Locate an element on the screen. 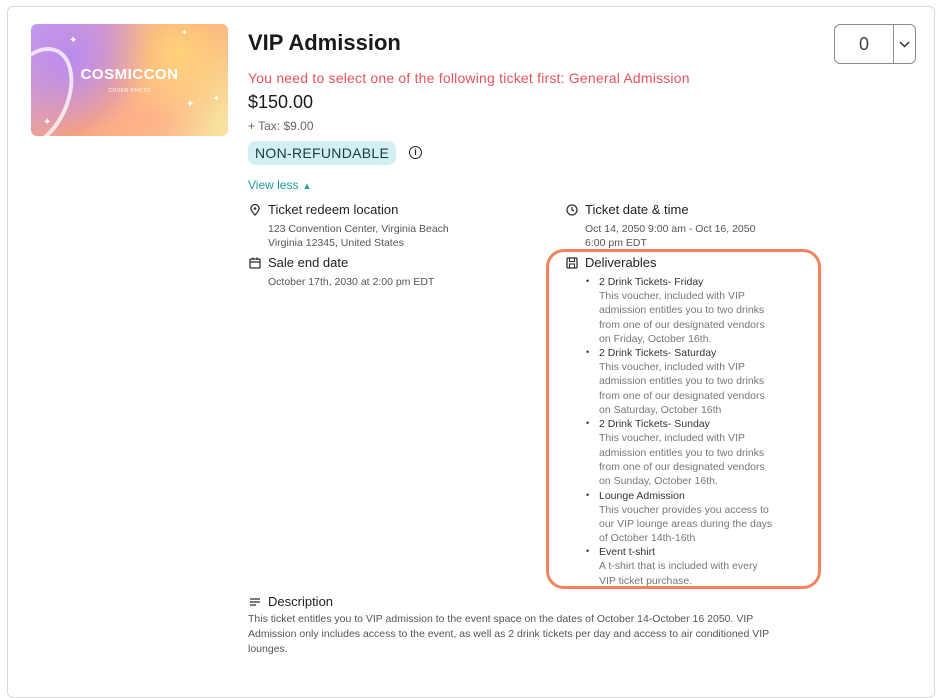 The height and width of the screenshot is (698, 946). deliverable-desc: on Saturday, October 16th is located at coordinates (660, 410).